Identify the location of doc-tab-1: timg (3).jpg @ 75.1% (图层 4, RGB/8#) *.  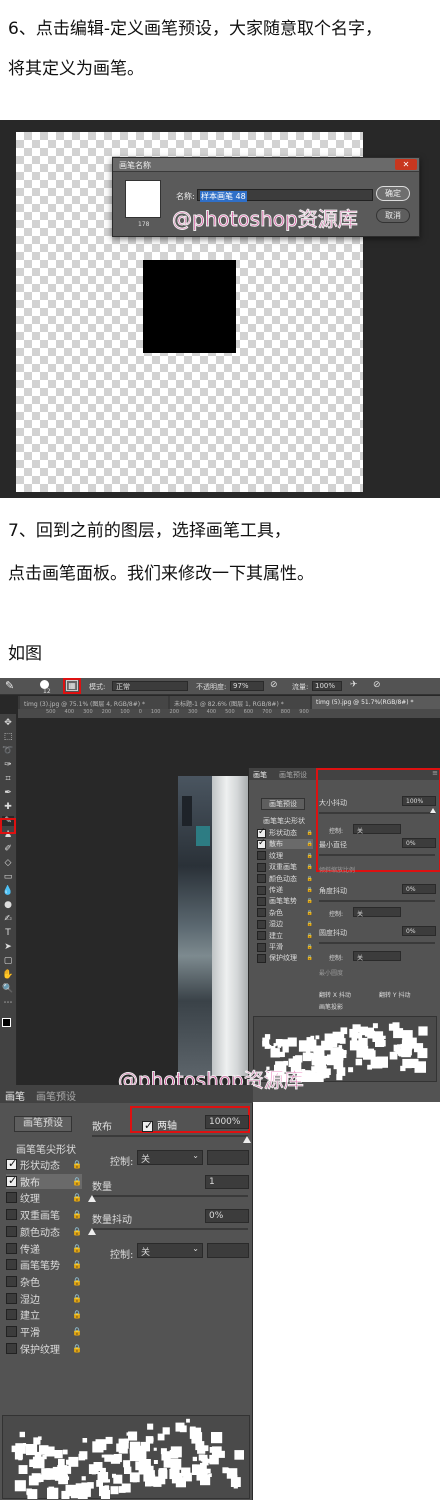
(94, 702).